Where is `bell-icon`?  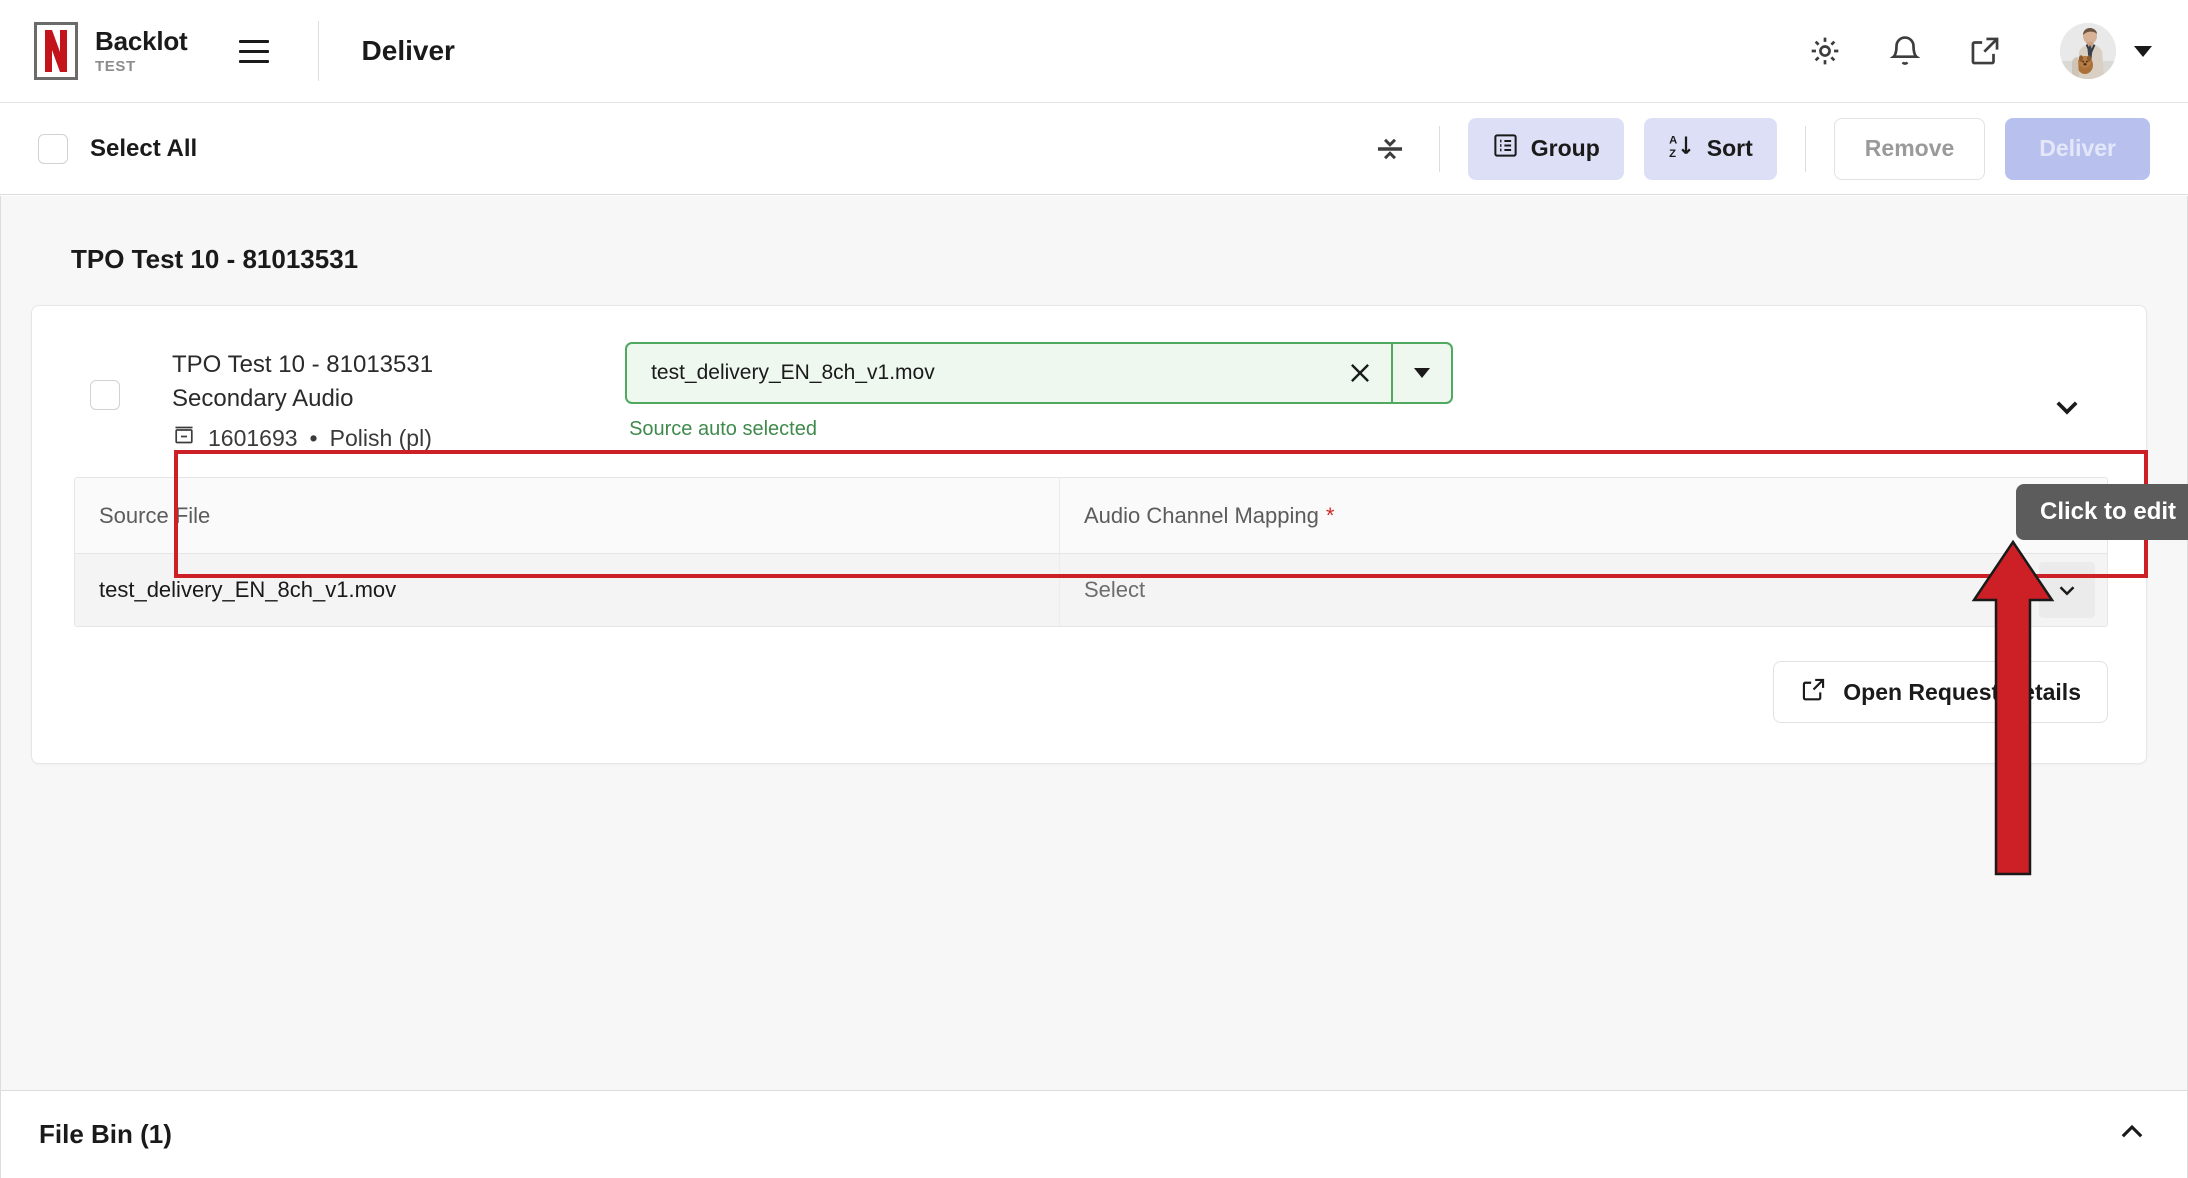
bell-icon is located at coordinates (1905, 51).